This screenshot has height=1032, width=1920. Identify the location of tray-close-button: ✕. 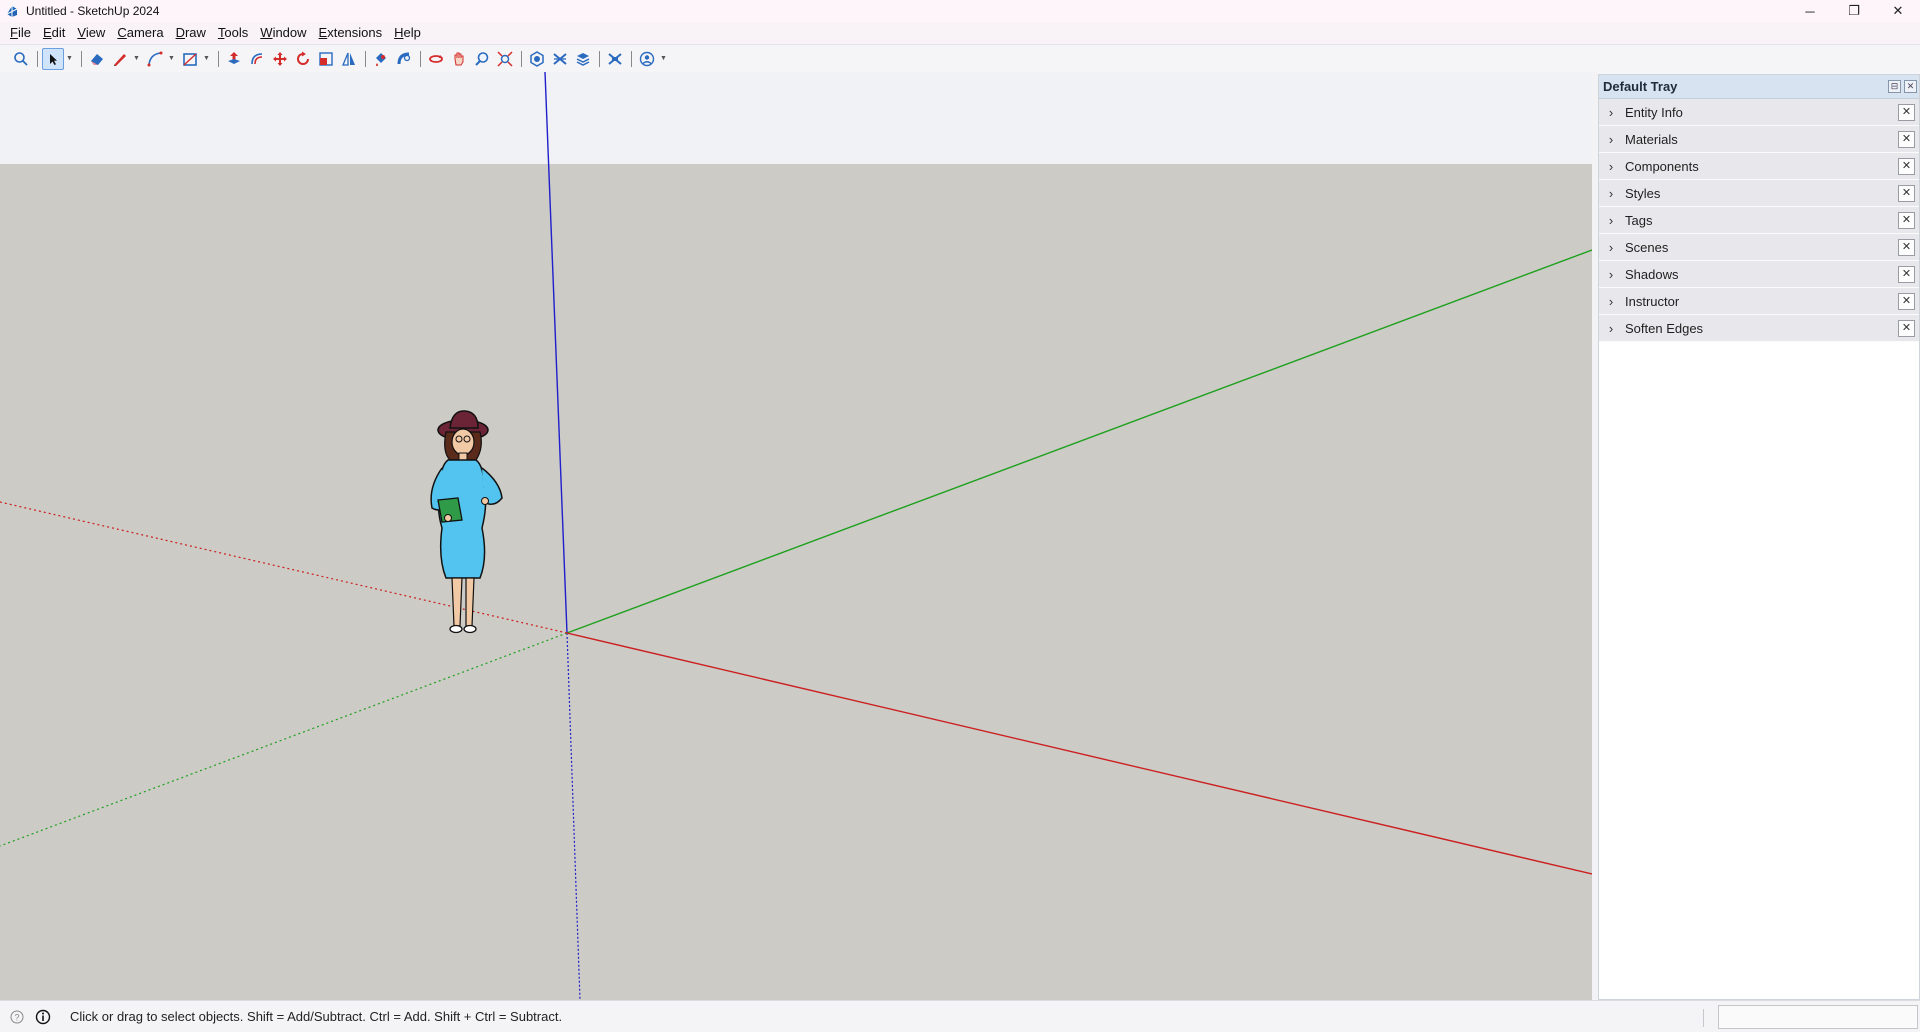
(1910, 86).